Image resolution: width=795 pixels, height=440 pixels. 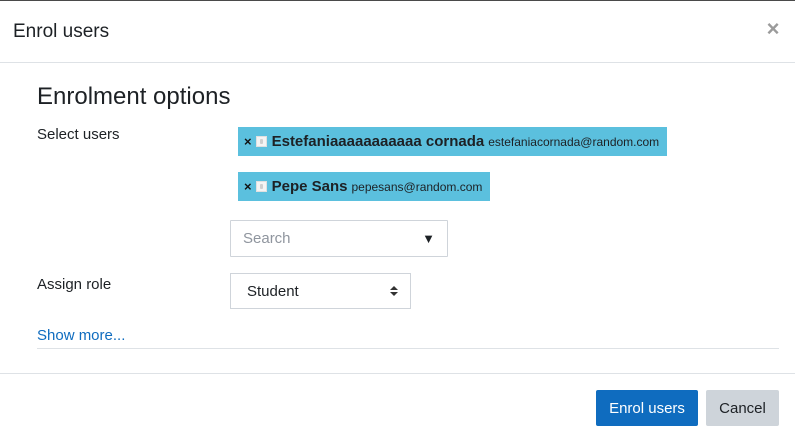 I want to click on chip-user-name: Pepe Sans, so click(x=309, y=186).